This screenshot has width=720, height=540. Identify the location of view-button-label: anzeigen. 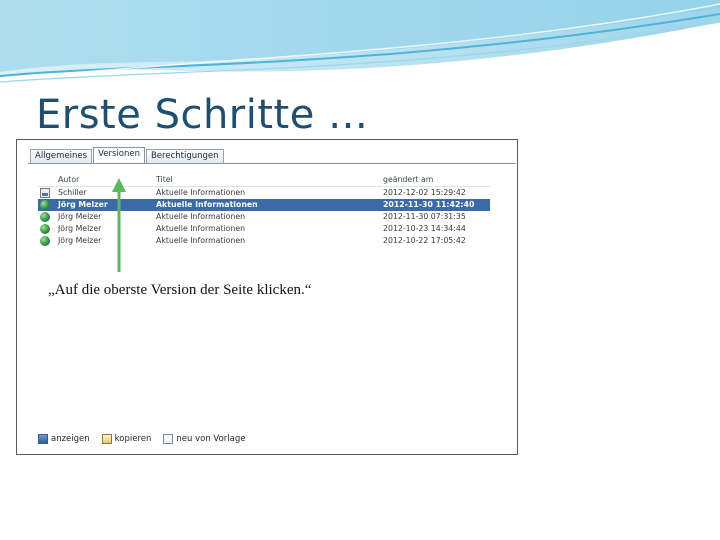
(70, 439).